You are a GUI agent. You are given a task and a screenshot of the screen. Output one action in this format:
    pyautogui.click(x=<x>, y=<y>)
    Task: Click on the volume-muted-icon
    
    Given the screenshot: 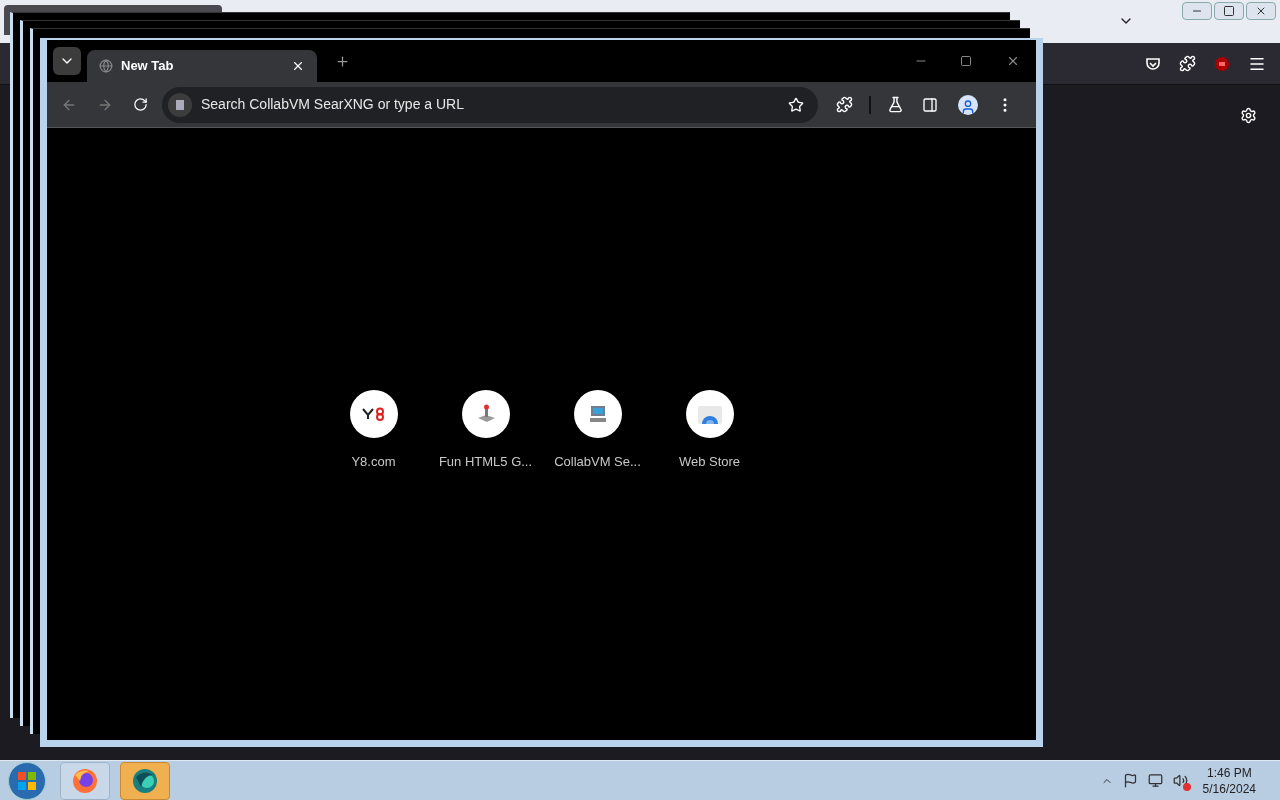 What is the action you would take?
    pyautogui.click(x=1180, y=780)
    